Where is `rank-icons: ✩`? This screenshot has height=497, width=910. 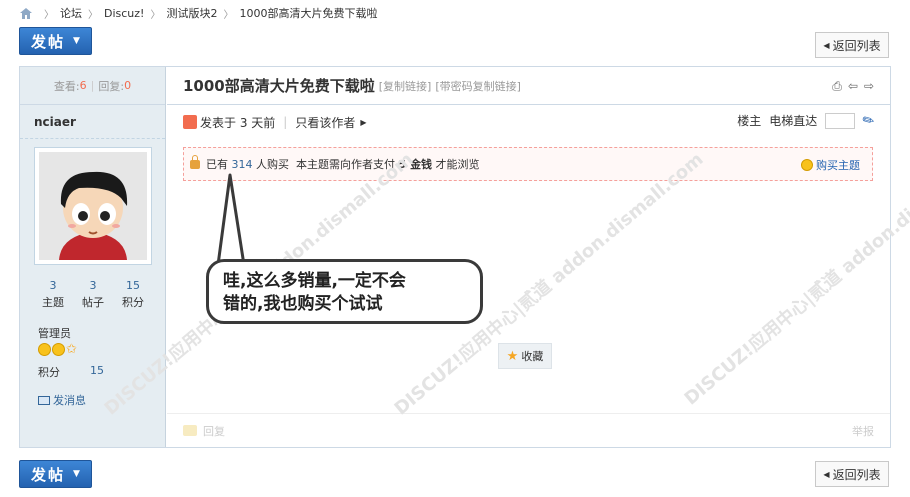 rank-icons: ✩ is located at coordinates (57, 349).